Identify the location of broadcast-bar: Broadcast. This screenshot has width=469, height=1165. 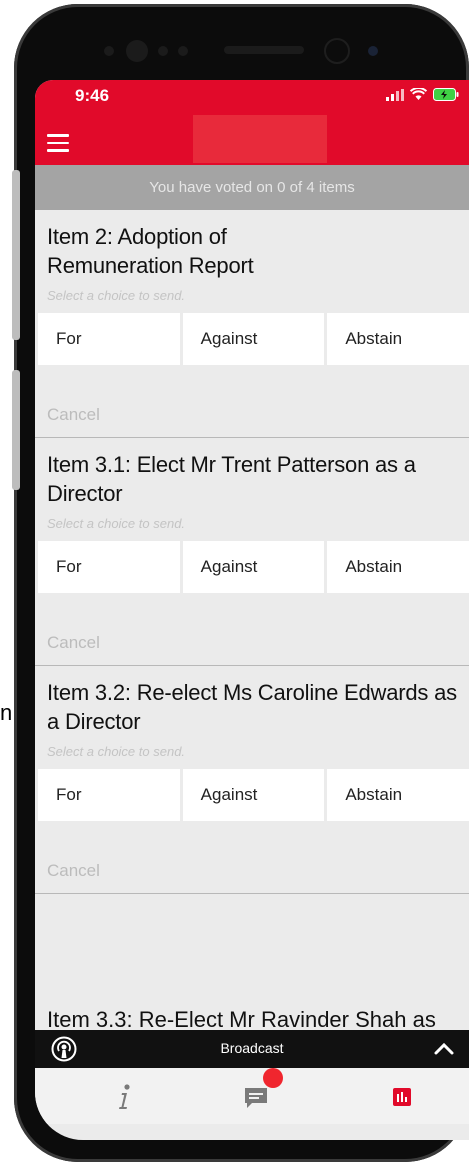
(252, 1049).